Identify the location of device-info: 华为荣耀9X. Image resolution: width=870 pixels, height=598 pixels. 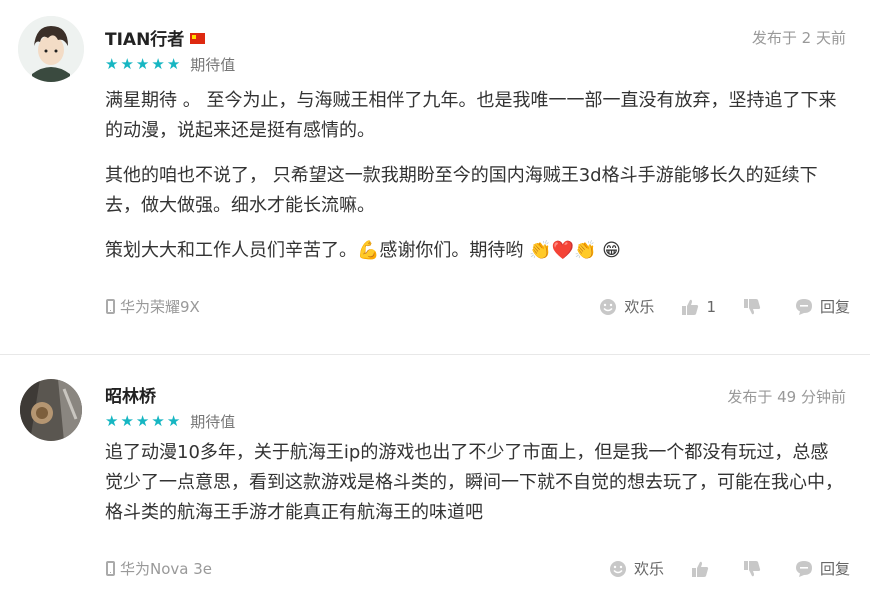
(153, 306).